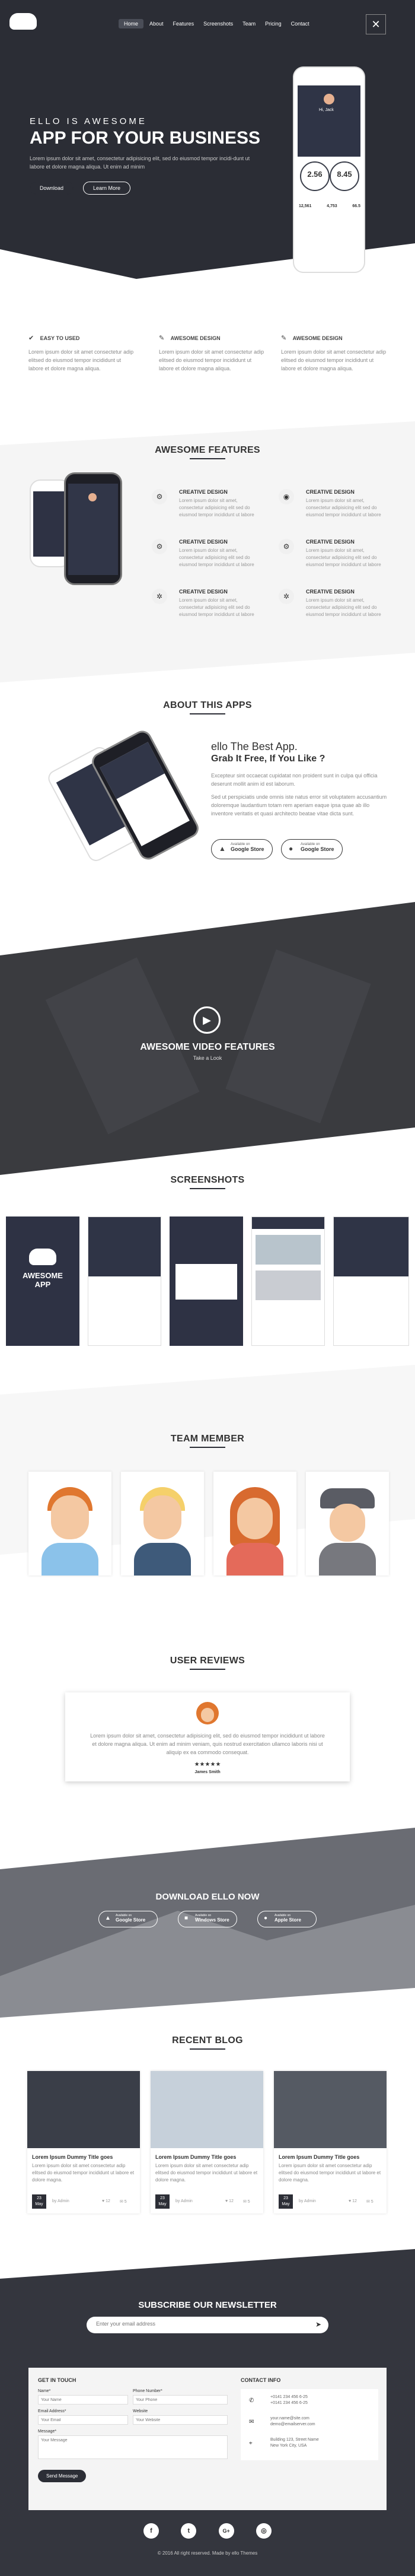  What do you see at coordinates (207, 705) in the screenshot?
I see `about-title: ABOUT THIS APPS` at bounding box center [207, 705].